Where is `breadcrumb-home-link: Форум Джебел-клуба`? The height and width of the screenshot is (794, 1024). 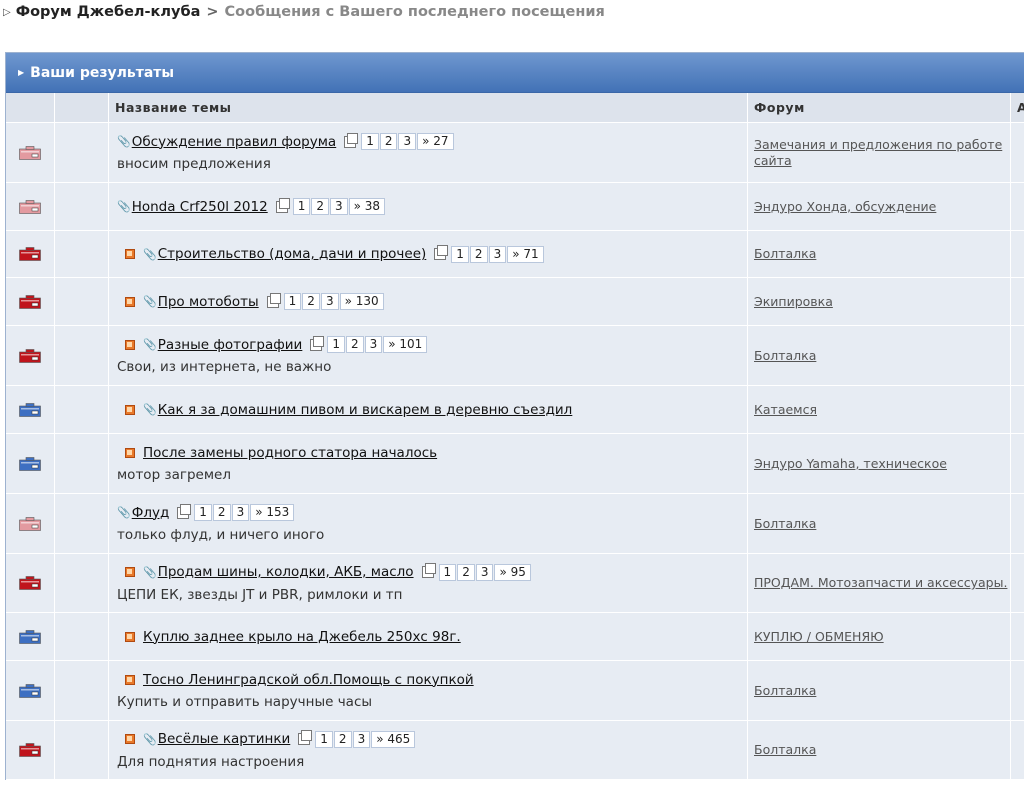
breadcrumb-home-link: Форум Джебел-клуба is located at coordinates (108, 12).